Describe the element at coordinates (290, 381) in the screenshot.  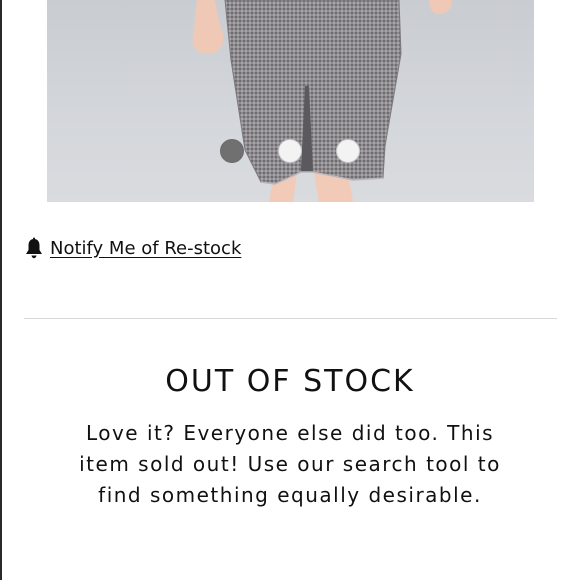
I see `out-of-stock-title: OUT OF STOCK` at that location.